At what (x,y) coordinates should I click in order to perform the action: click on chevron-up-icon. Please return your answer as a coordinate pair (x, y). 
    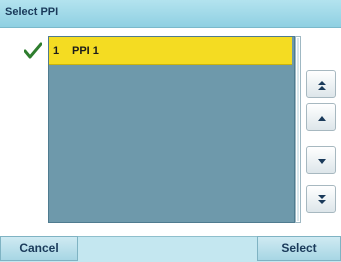
    Looking at the image, I should click on (322, 118).